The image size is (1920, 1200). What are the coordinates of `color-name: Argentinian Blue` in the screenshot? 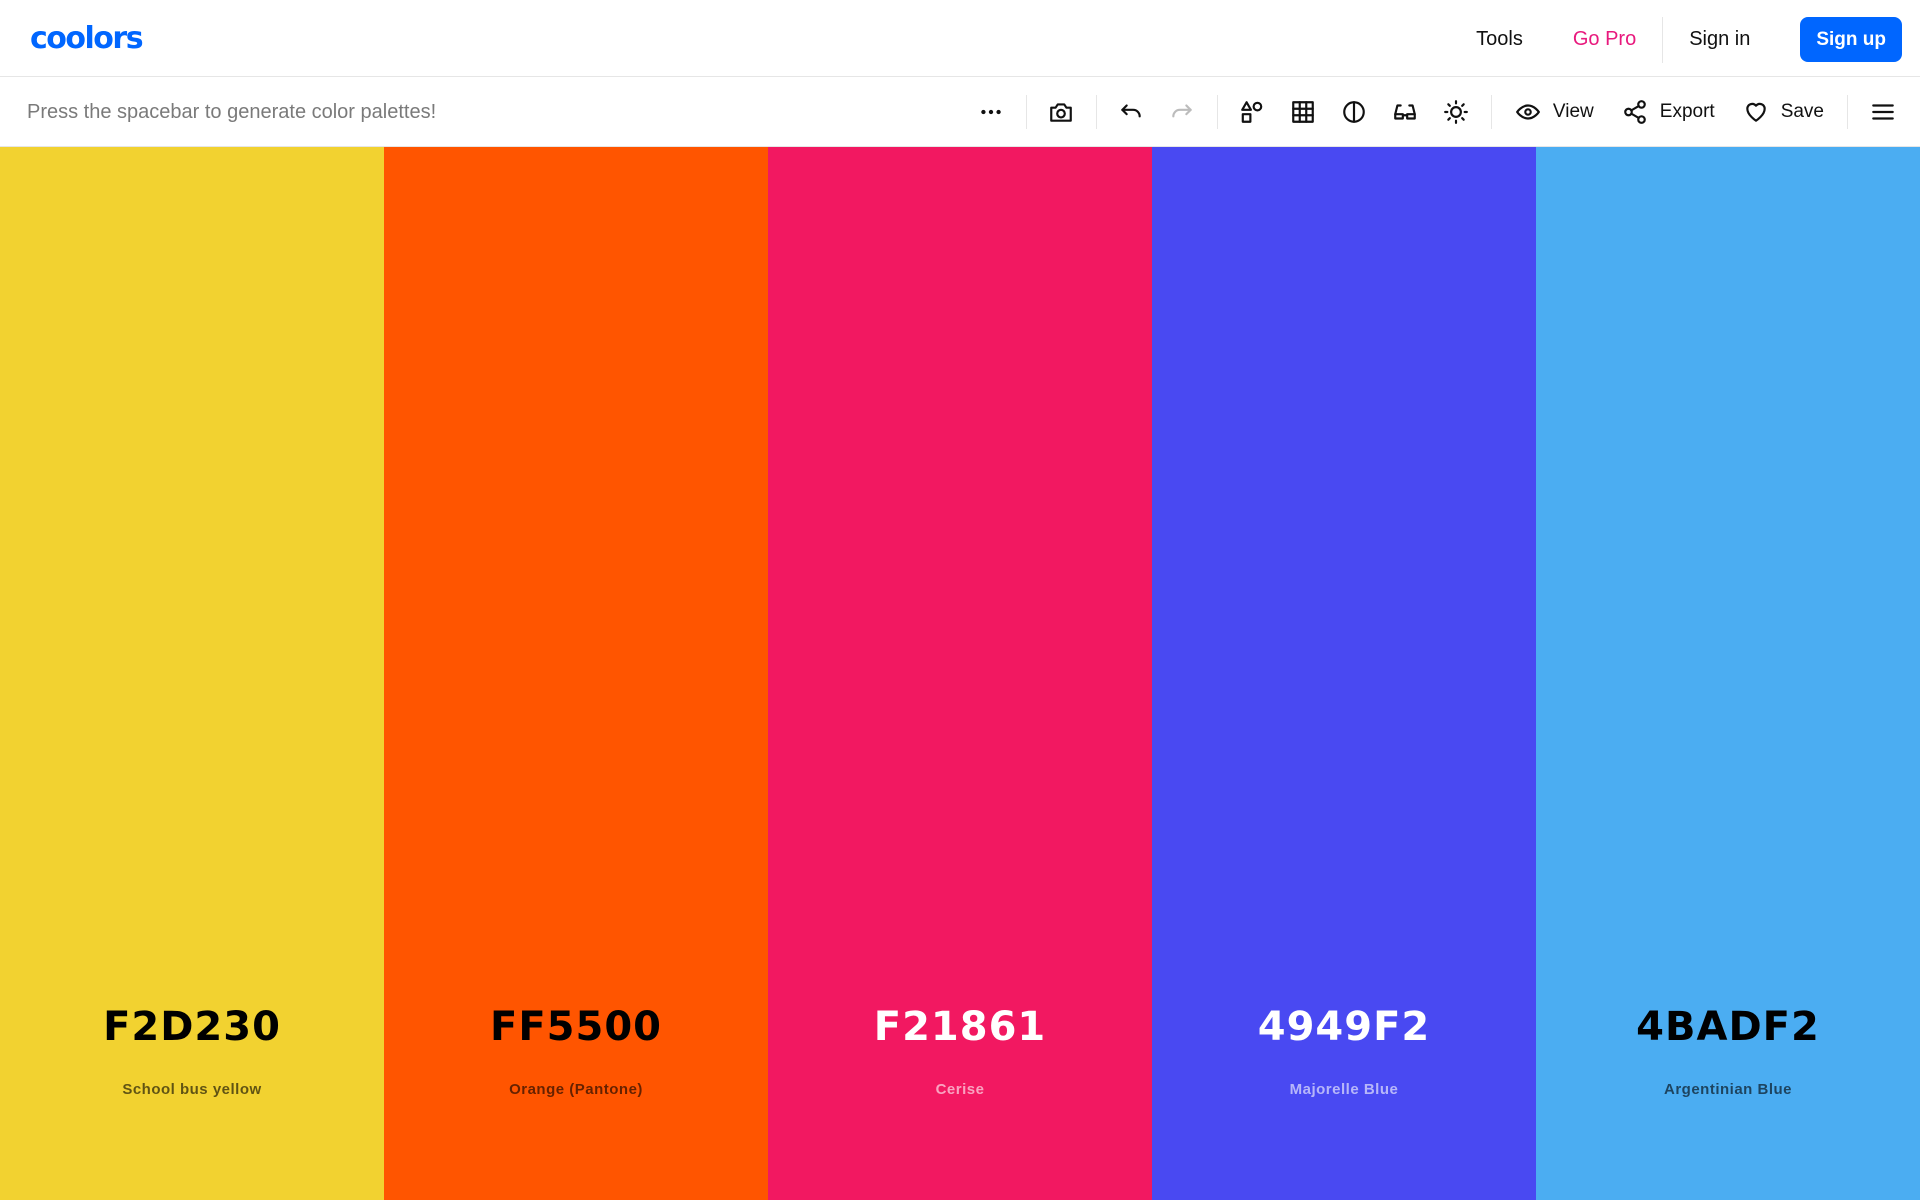 It's located at (1728, 1089).